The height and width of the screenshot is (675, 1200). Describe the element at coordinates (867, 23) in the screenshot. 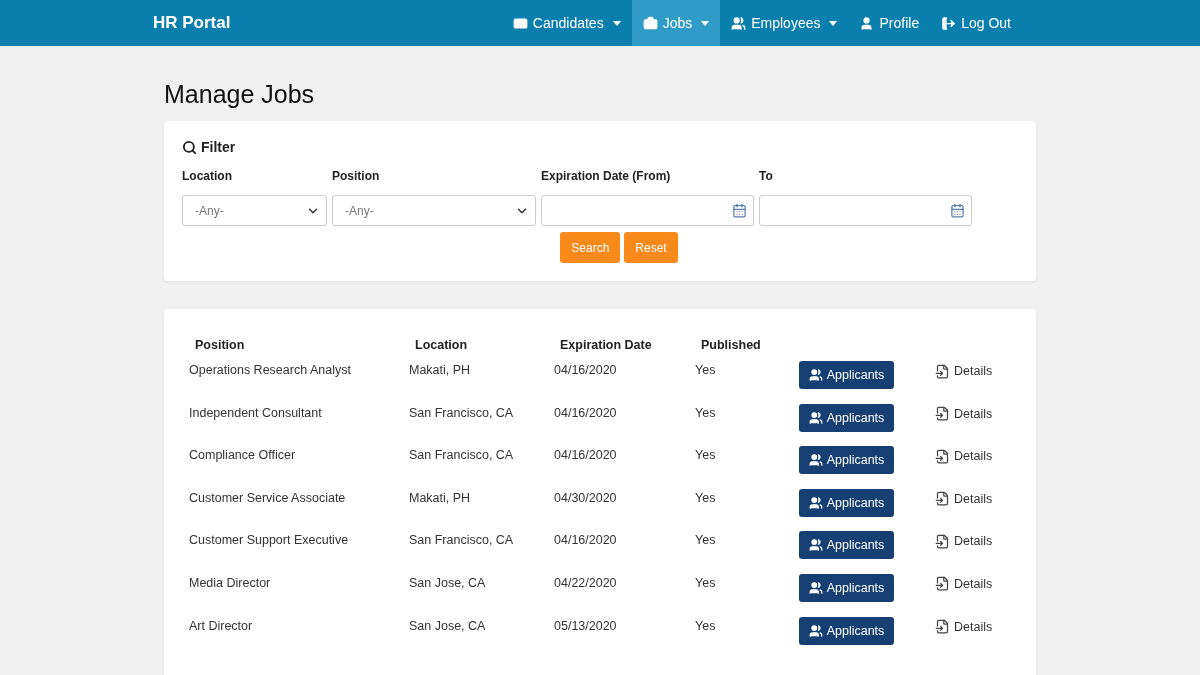

I see `user-icon` at that location.